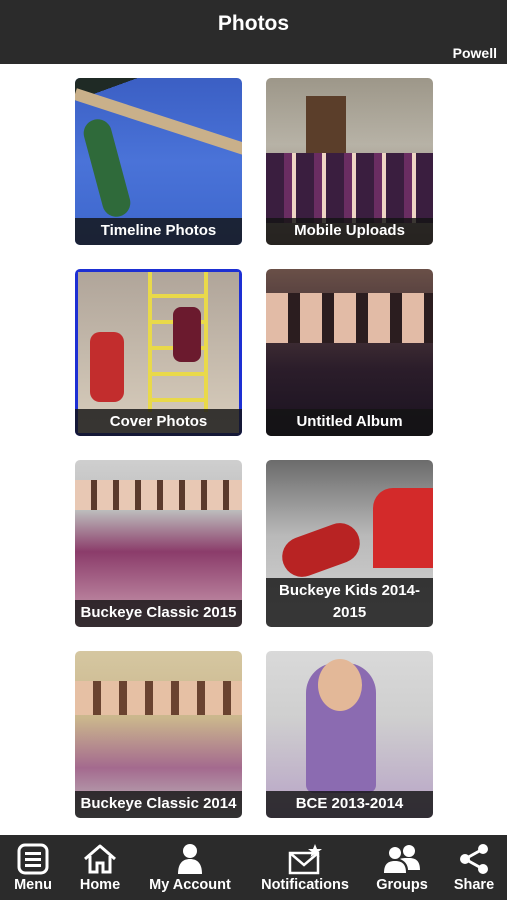  What do you see at coordinates (158, 161) in the screenshot?
I see `album-tile: Timeline Photos` at bounding box center [158, 161].